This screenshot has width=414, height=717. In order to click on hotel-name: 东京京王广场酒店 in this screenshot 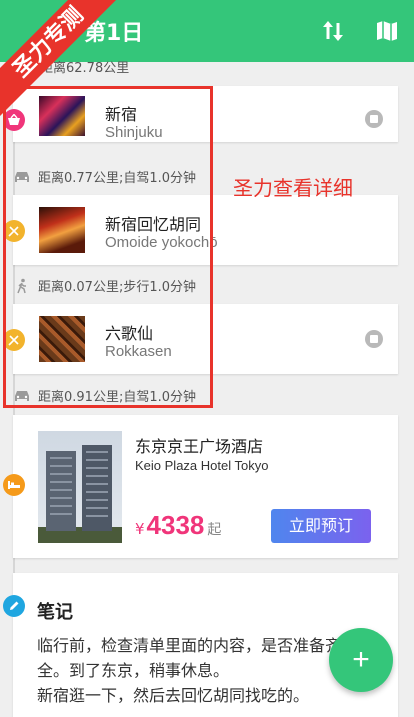, I will do `click(199, 446)`.